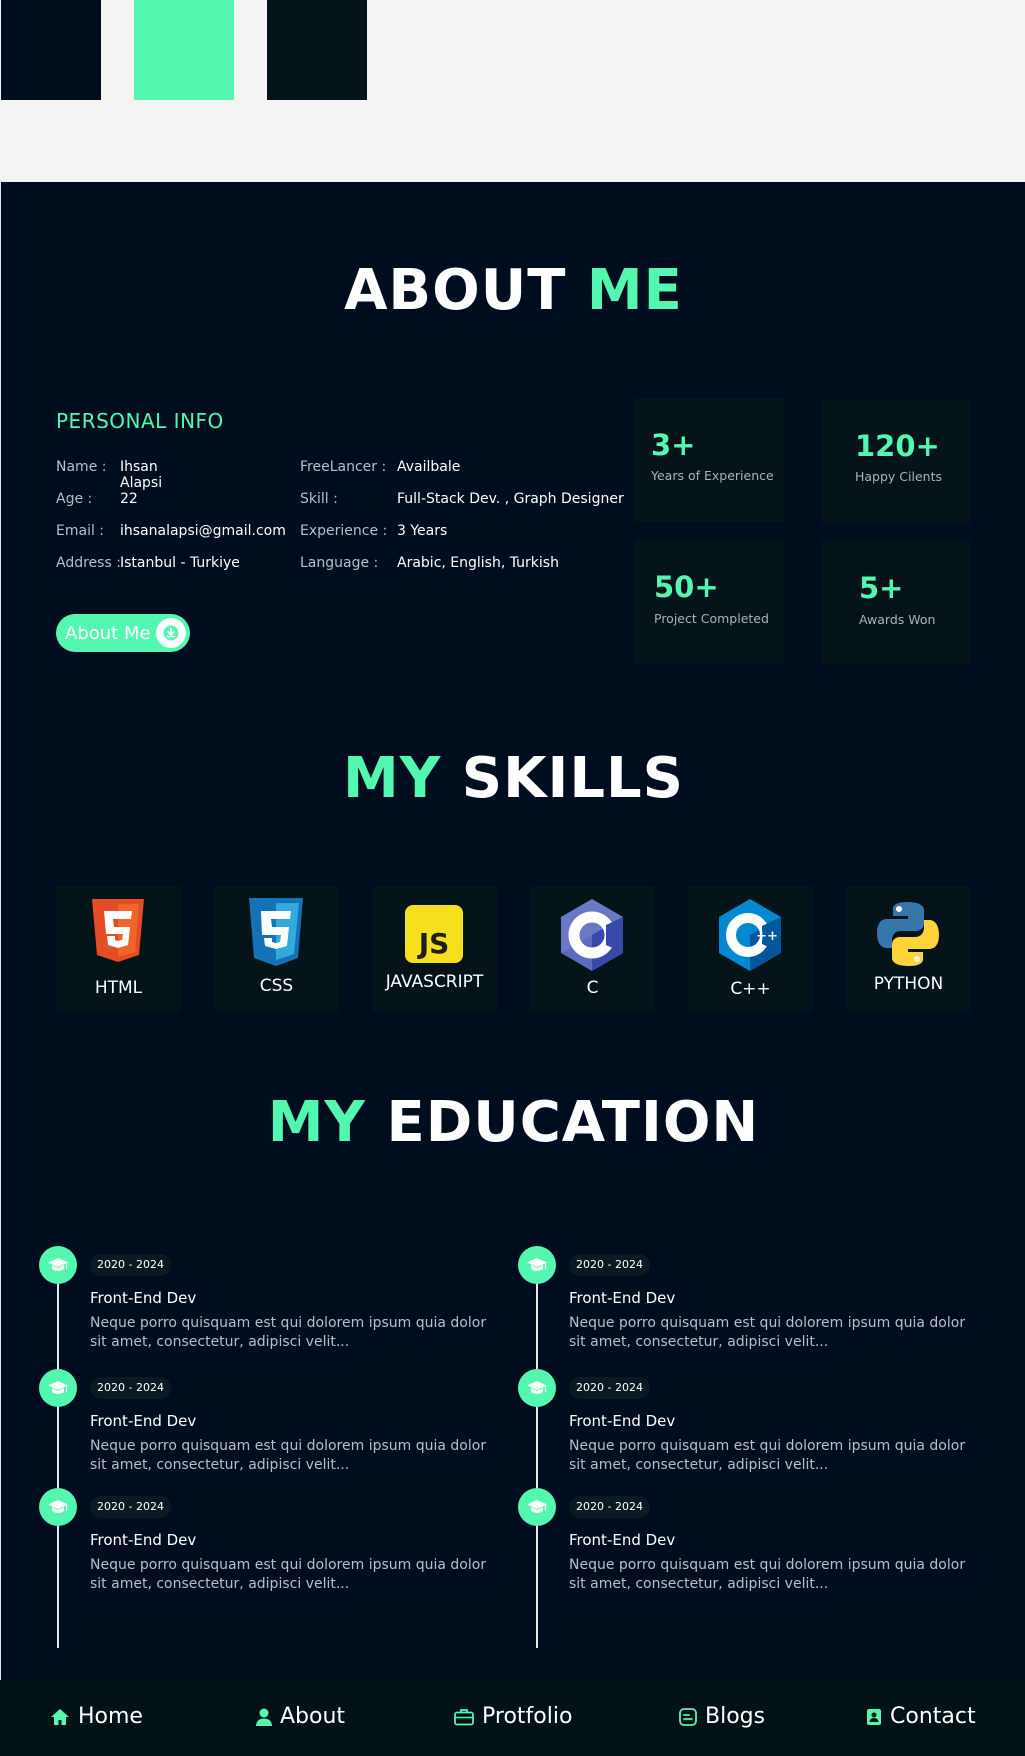 The width and height of the screenshot is (1025, 1756). I want to click on stat-card-clients: 120+ Happy Cilents, so click(896, 461).